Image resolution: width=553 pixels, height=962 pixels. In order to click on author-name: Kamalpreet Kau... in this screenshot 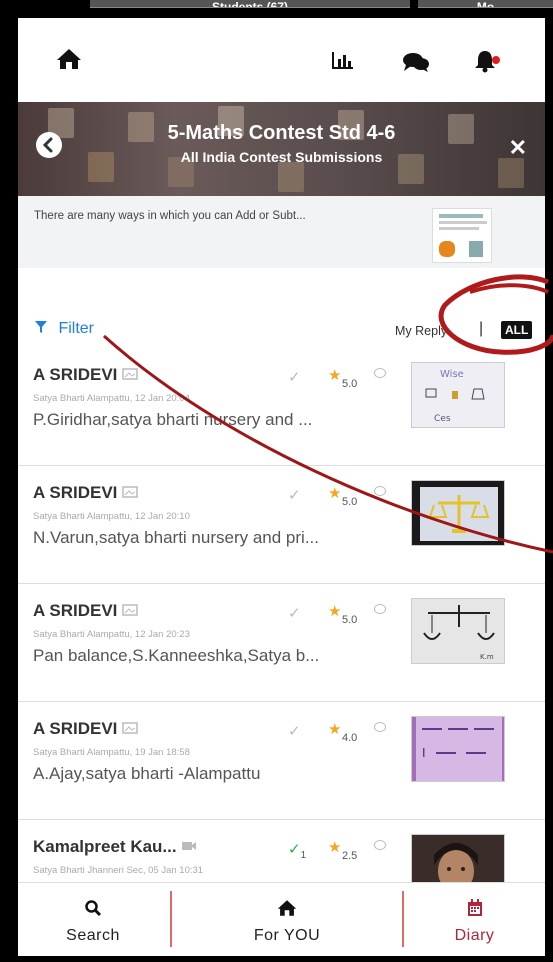, I will do `click(105, 846)`.